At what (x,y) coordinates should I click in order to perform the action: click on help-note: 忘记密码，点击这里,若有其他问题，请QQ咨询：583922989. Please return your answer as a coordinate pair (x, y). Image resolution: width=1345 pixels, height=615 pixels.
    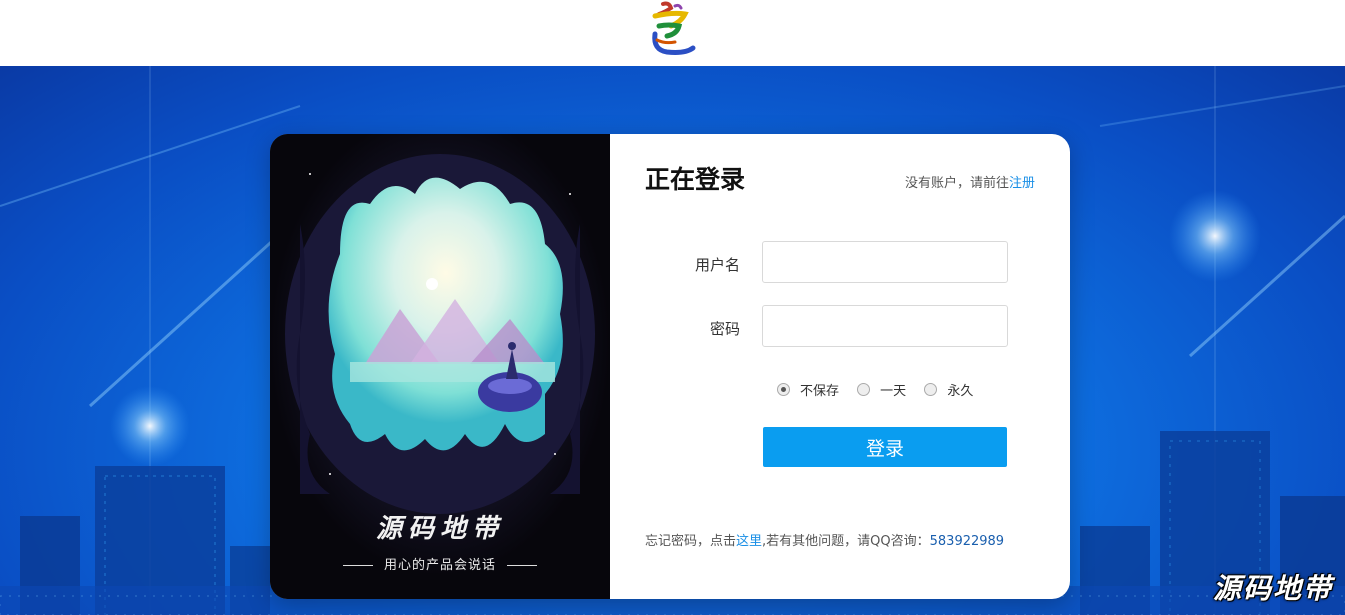
    Looking at the image, I should click on (824, 539).